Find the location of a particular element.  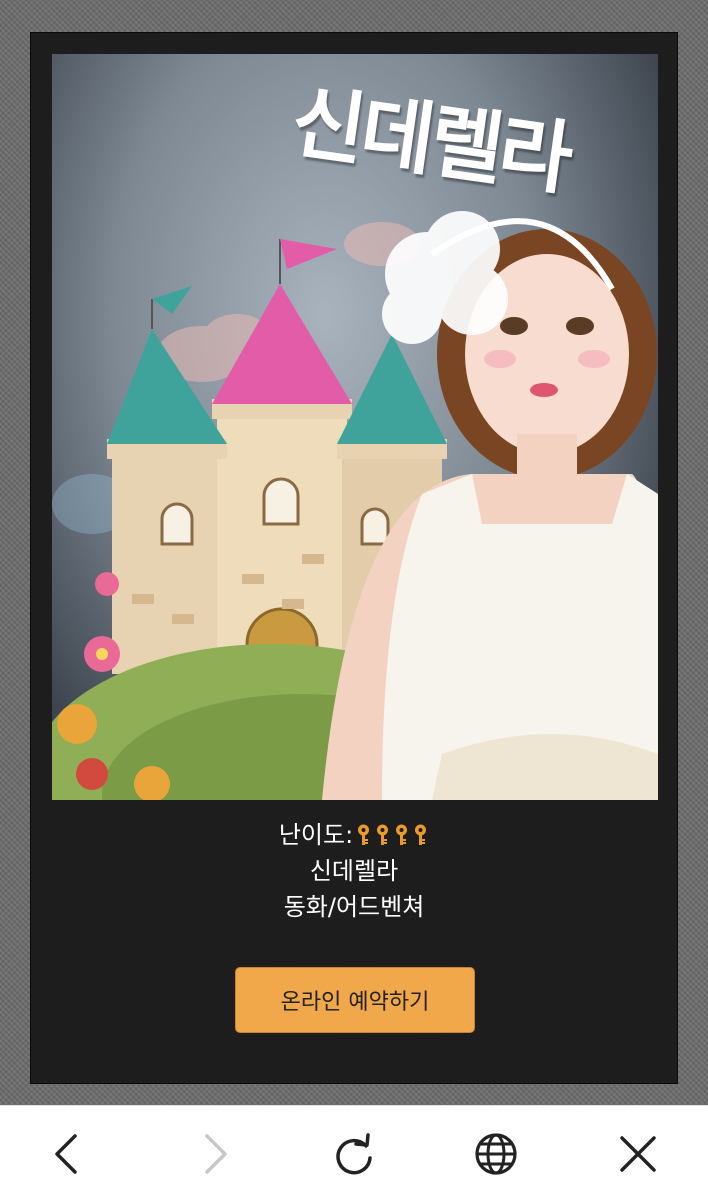

theme-name: 신데렐라 is located at coordinates (354, 871).